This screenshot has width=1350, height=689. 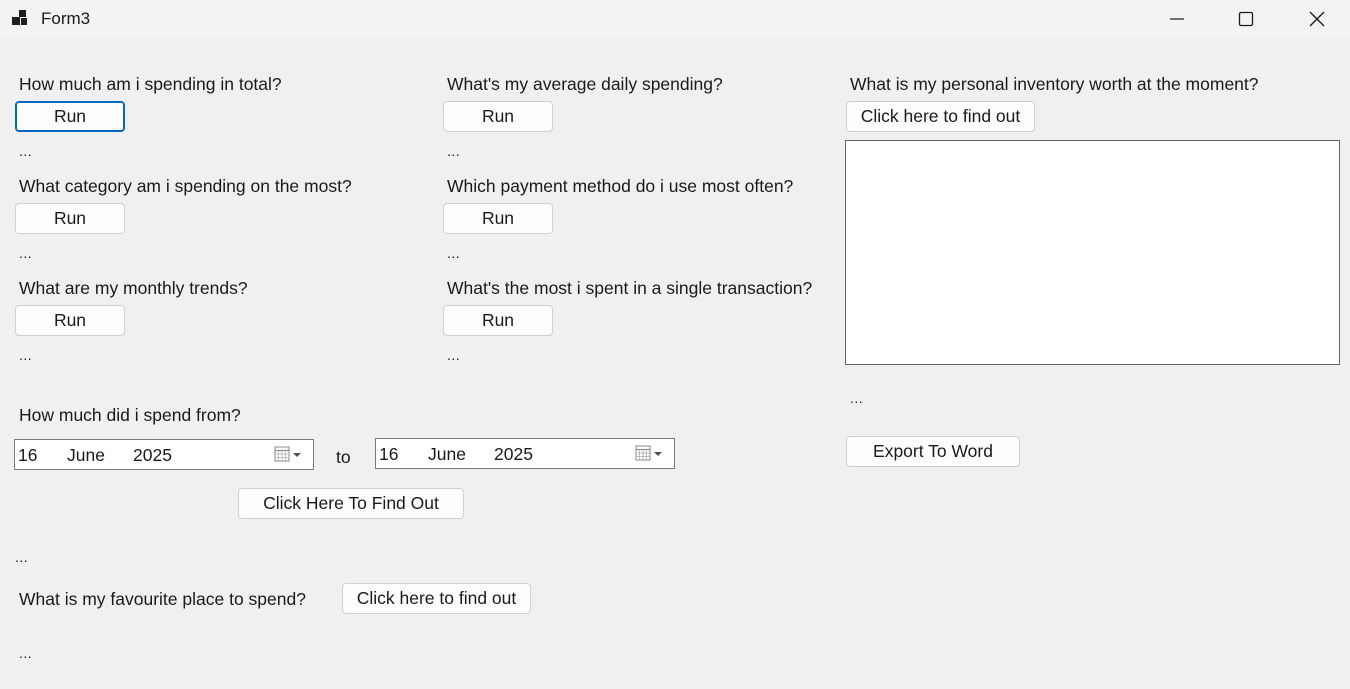 I want to click on app-window-icon, so click(x=21, y=18).